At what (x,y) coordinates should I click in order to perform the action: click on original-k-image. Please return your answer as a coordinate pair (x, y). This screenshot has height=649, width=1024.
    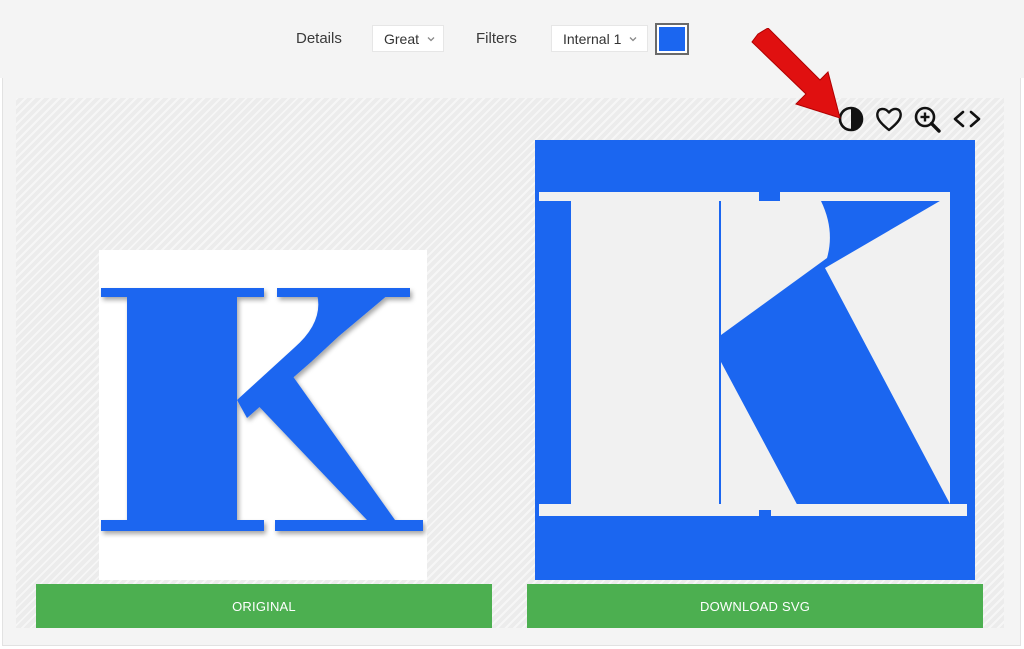
    Looking at the image, I should click on (262, 409).